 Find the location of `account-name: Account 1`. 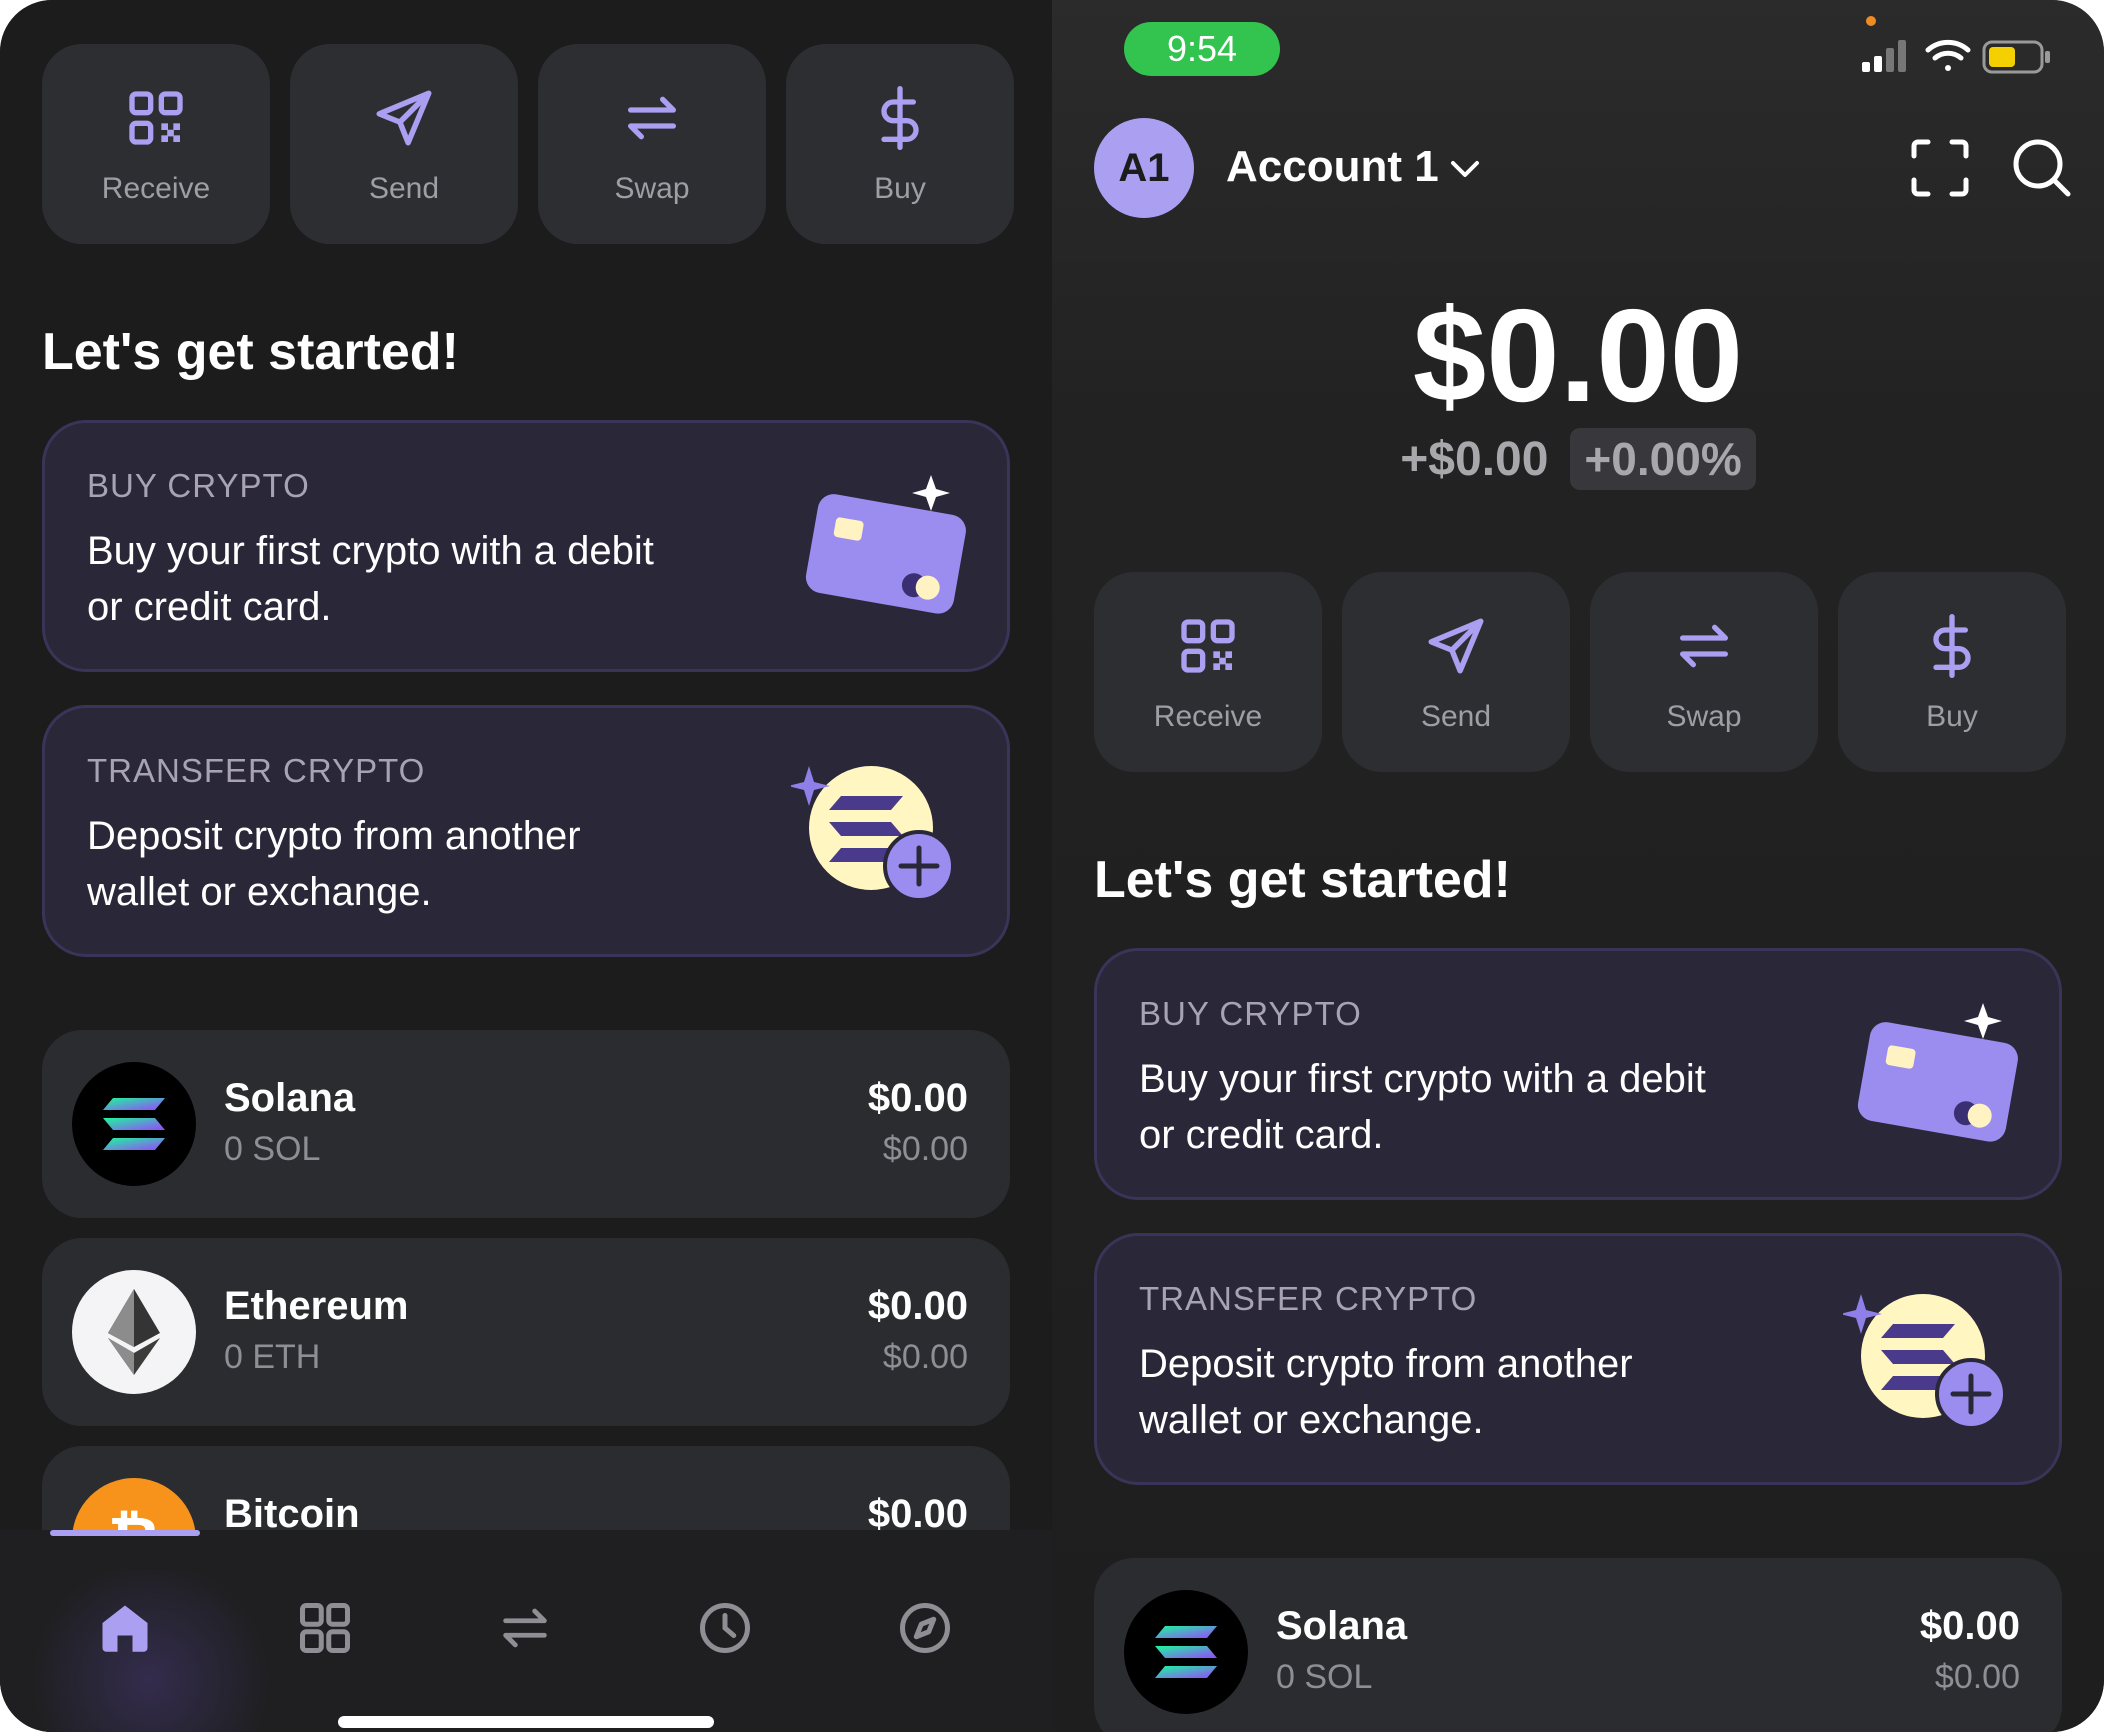

account-name: Account 1 is located at coordinates (1332, 166).